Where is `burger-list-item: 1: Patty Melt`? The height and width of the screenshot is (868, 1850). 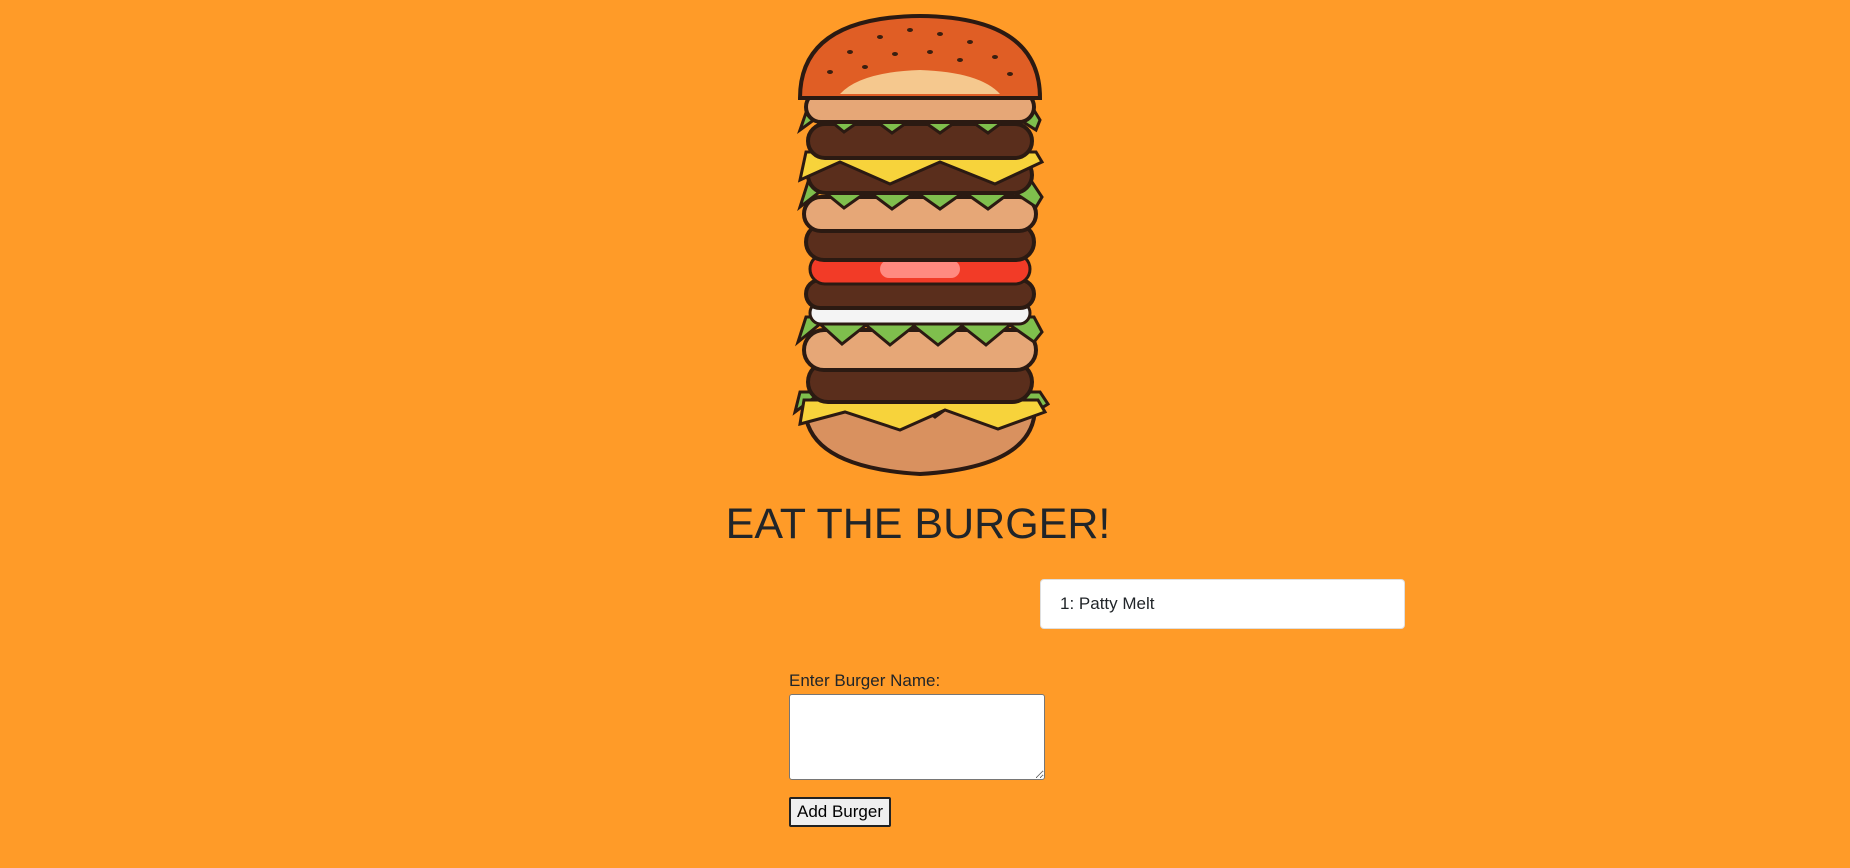
burger-list-item: 1: Patty Melt is located at coordinates (1222, 604).